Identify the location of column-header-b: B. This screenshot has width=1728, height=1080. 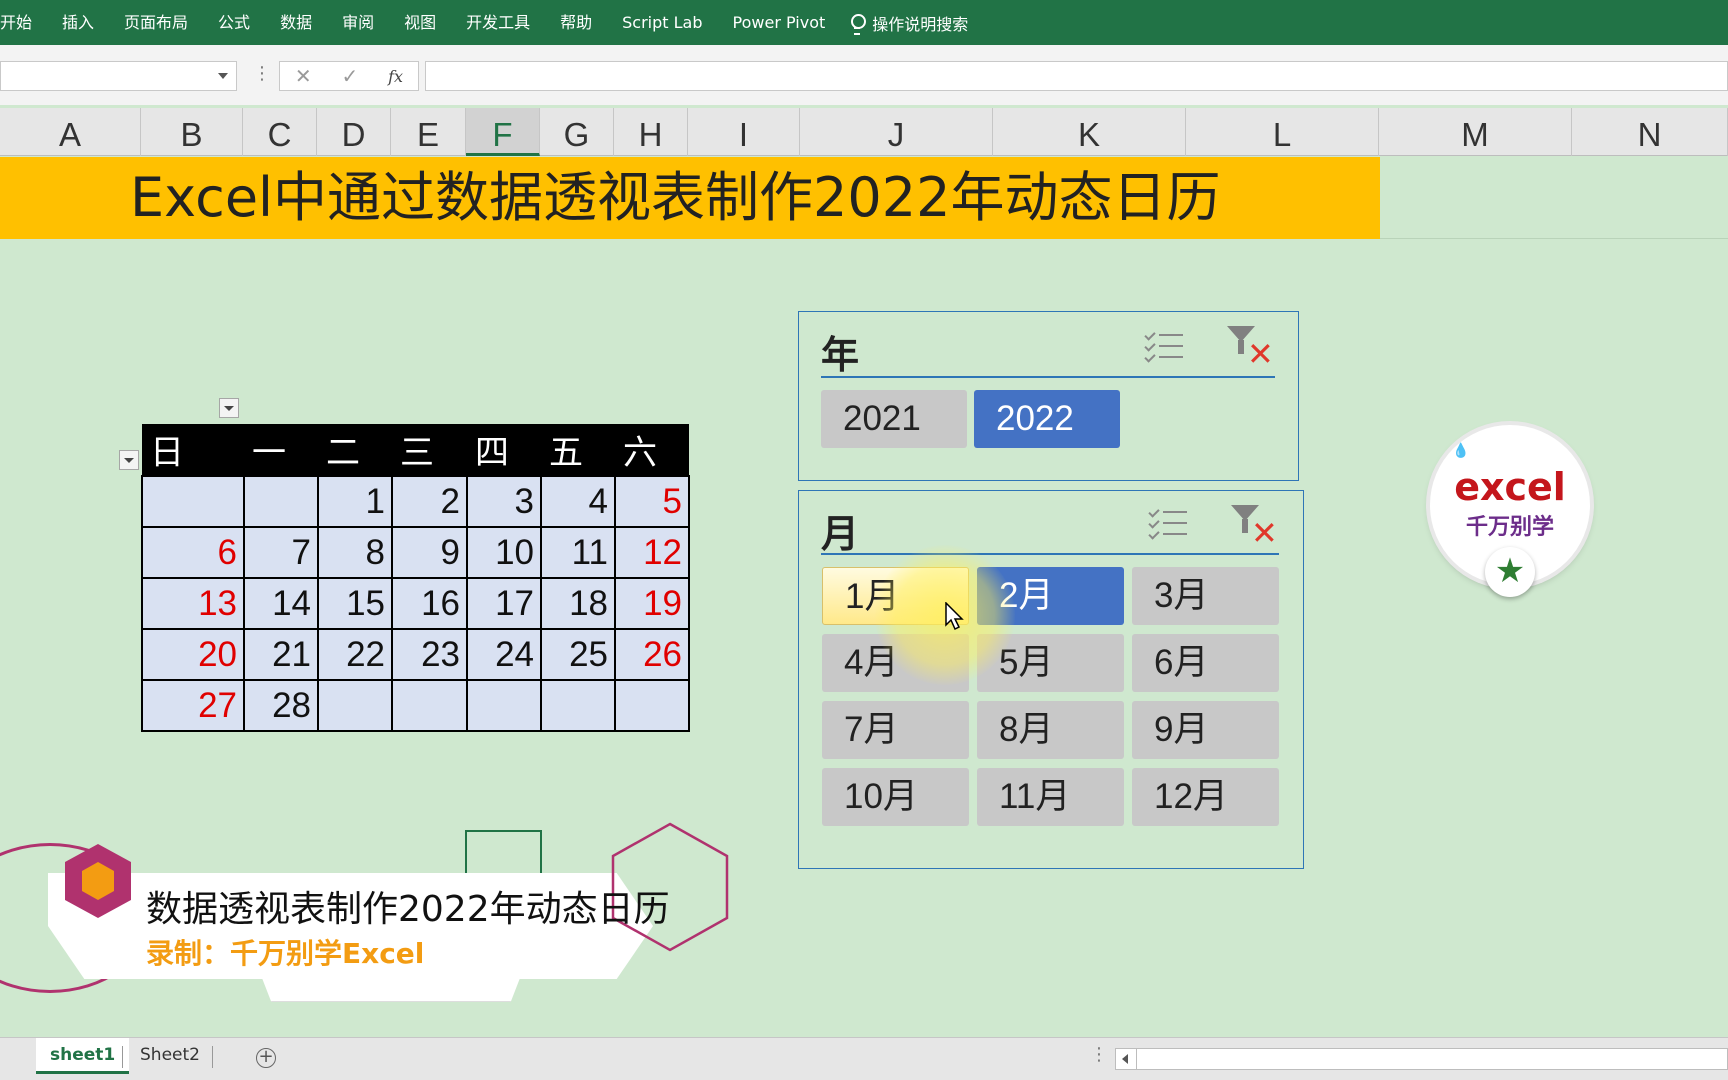
(192, 132).